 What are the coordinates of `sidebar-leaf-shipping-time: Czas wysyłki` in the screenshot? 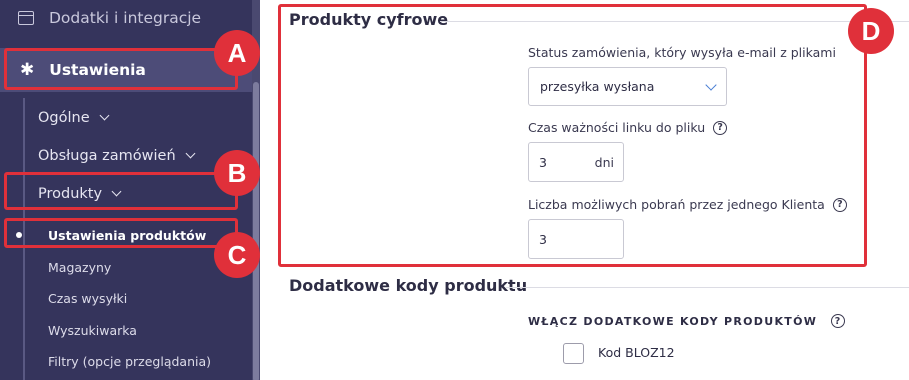 It's located at (87, 298).